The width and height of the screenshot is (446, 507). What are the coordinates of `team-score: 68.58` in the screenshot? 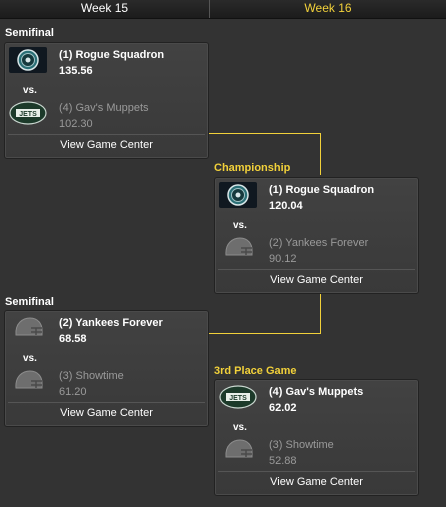 It's located at (73, 339).